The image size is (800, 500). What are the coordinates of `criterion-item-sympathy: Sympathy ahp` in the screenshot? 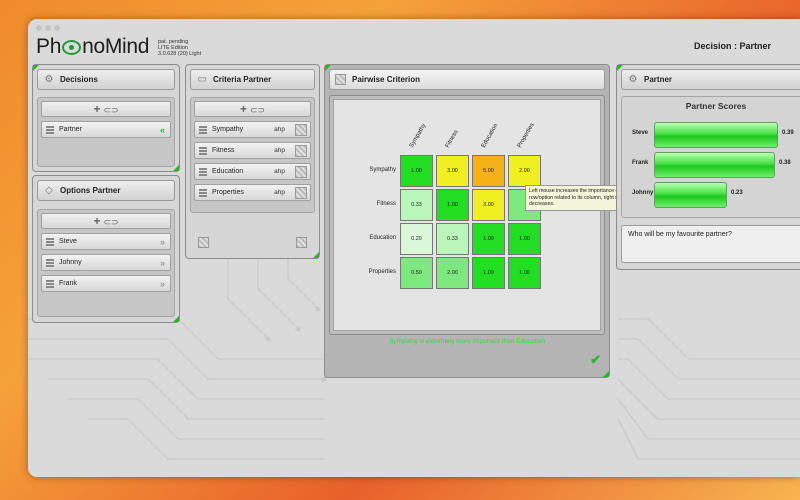 It's located at (252, 129).